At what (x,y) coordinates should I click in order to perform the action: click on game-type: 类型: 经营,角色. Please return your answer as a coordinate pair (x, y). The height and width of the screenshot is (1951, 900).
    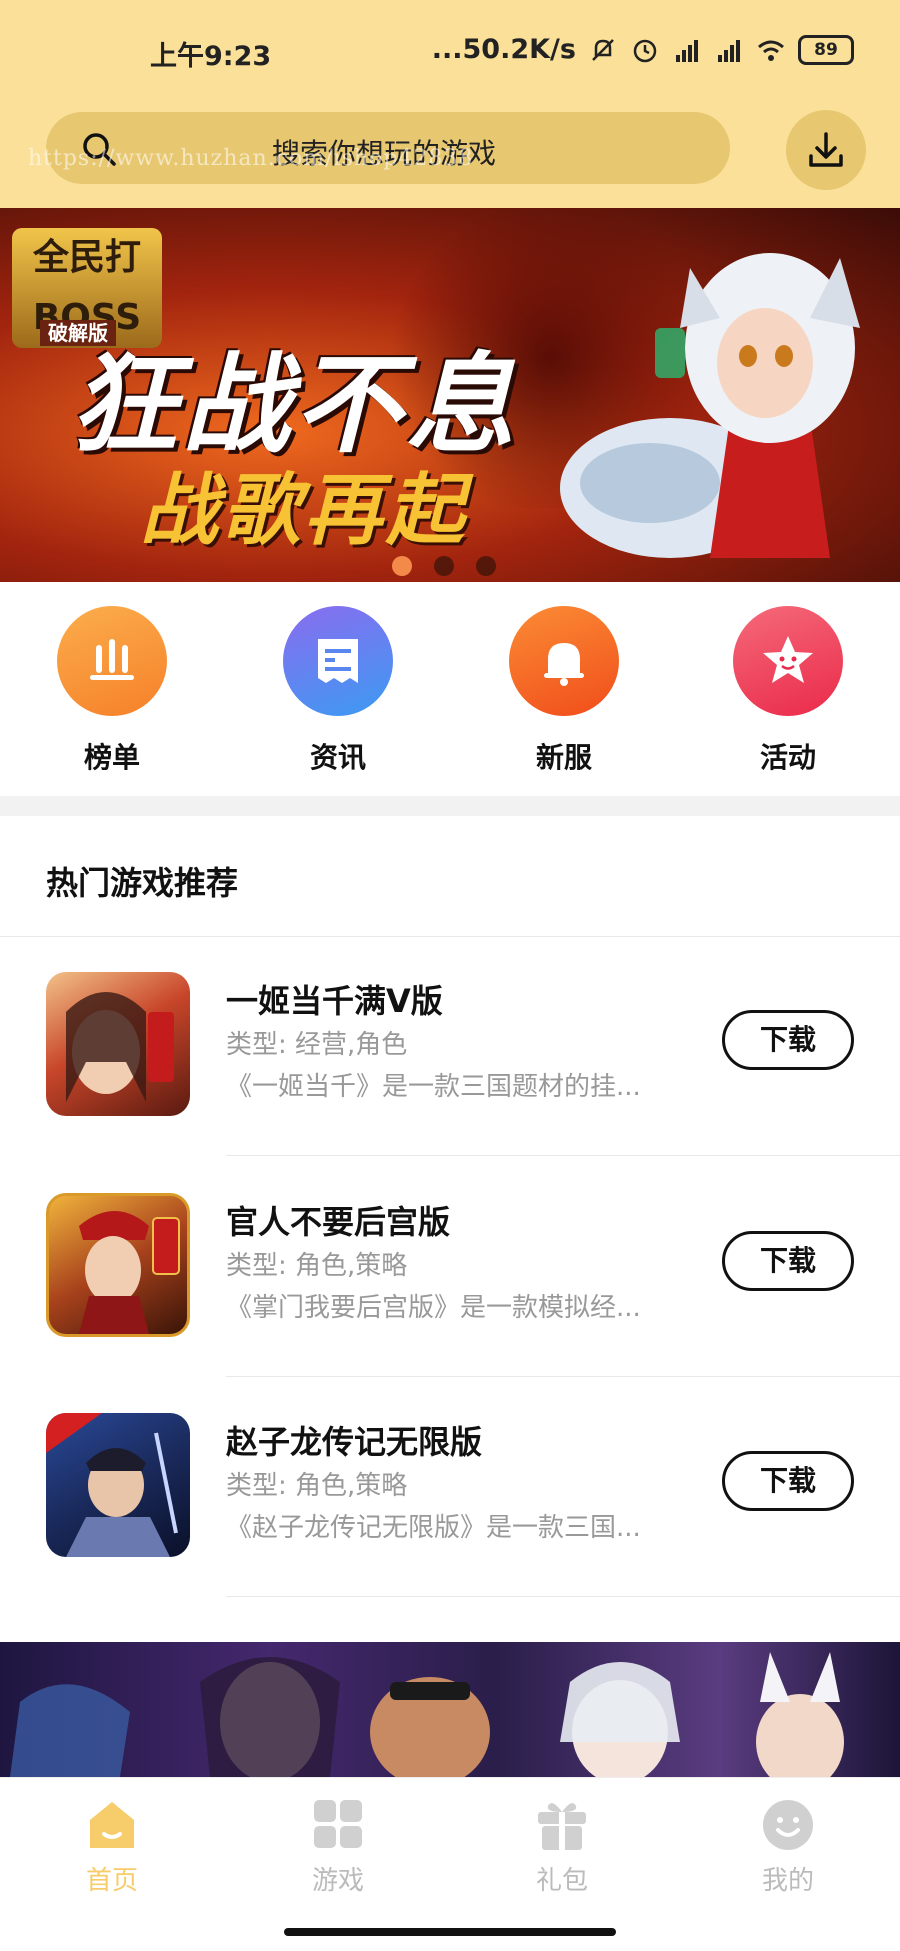
    Looking at the image, I should click on (317, 1045).